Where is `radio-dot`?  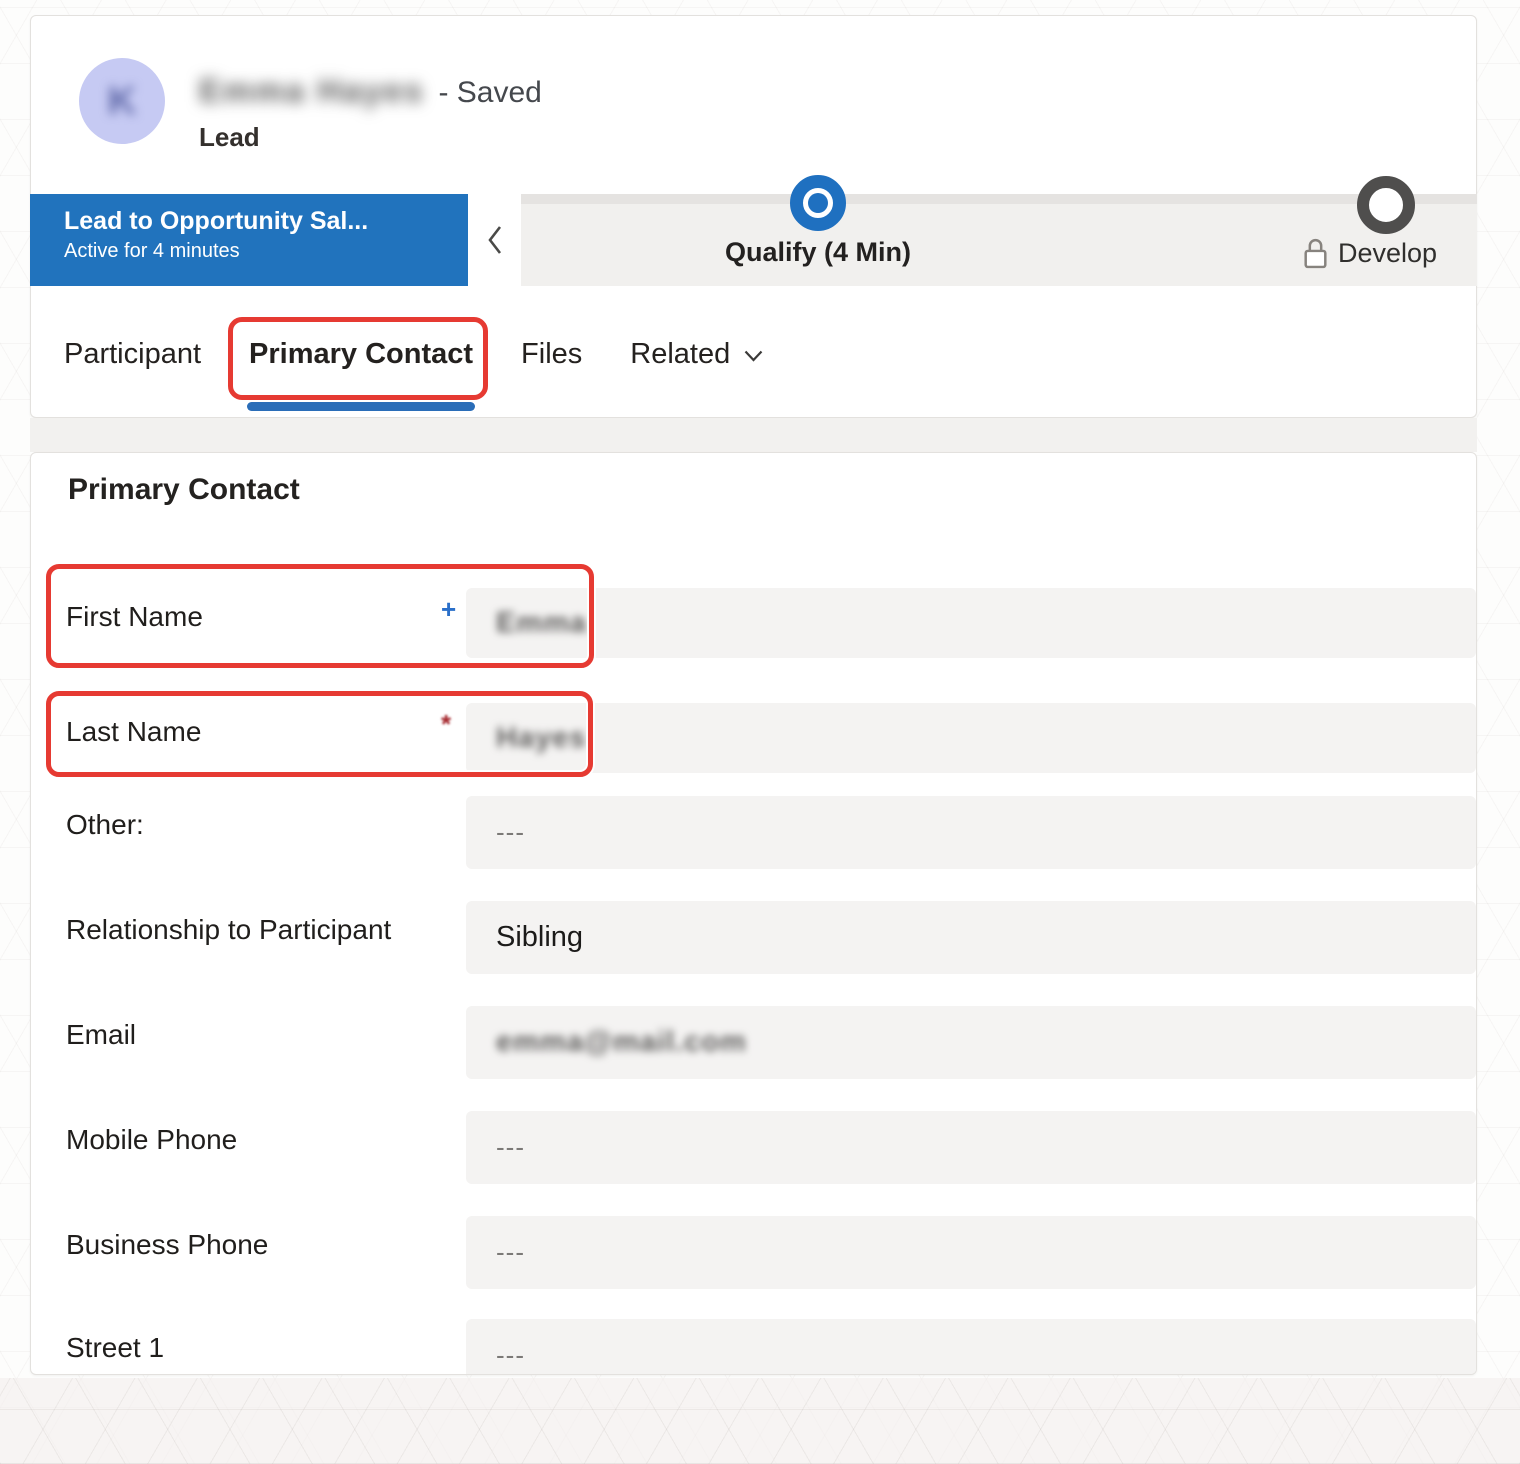 radio-dot is located at coordinates (818, 203).